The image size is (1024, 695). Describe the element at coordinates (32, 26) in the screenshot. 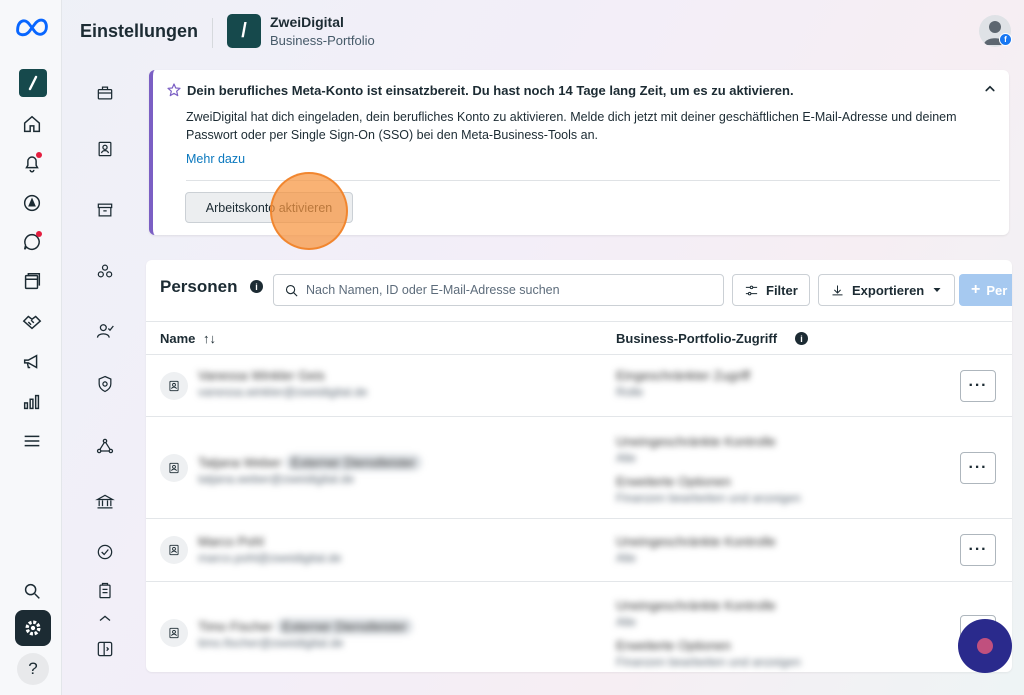

I see `meta-icon` at that location.